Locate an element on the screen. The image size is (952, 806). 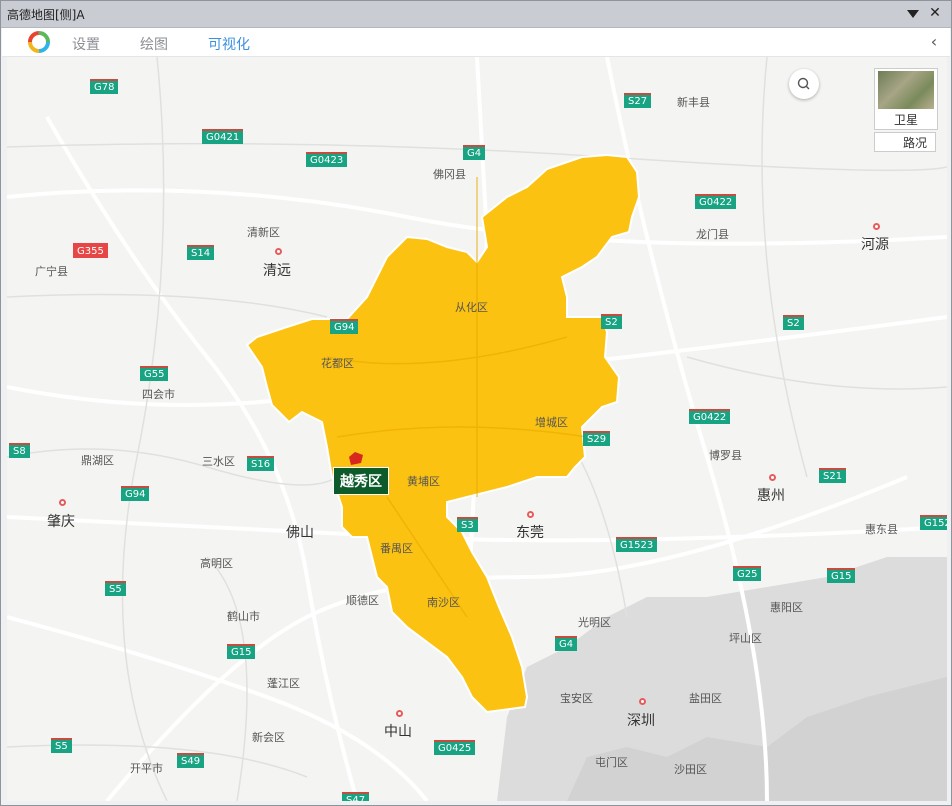
tab-settings: 设置 is located at coordinates (86, 44).